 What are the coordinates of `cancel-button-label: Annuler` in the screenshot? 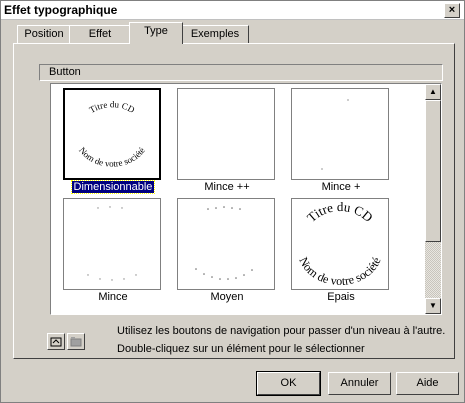 It's located at (359, 383).